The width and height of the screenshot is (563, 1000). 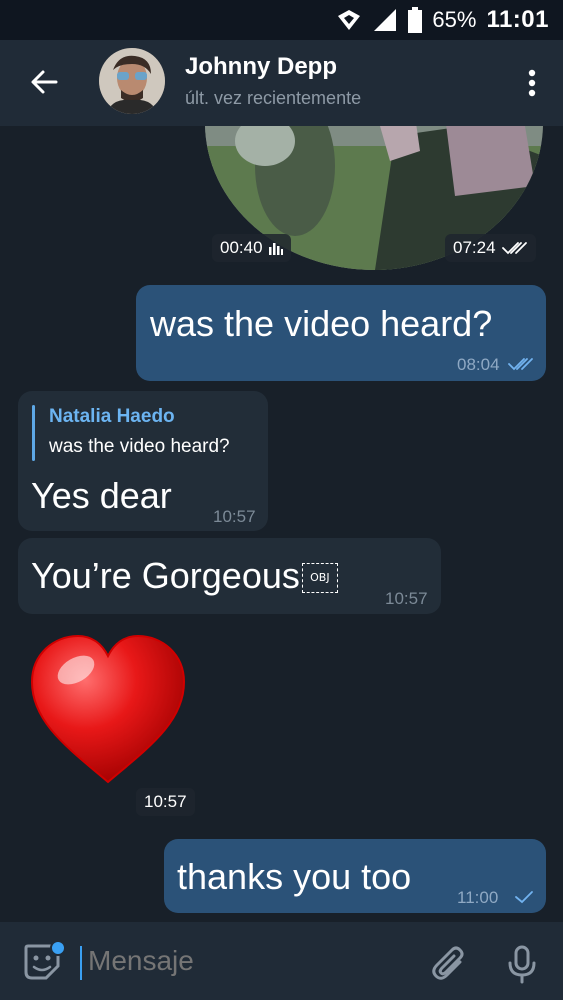 I want to click on voice-message-button, so click(x=522, y=964).